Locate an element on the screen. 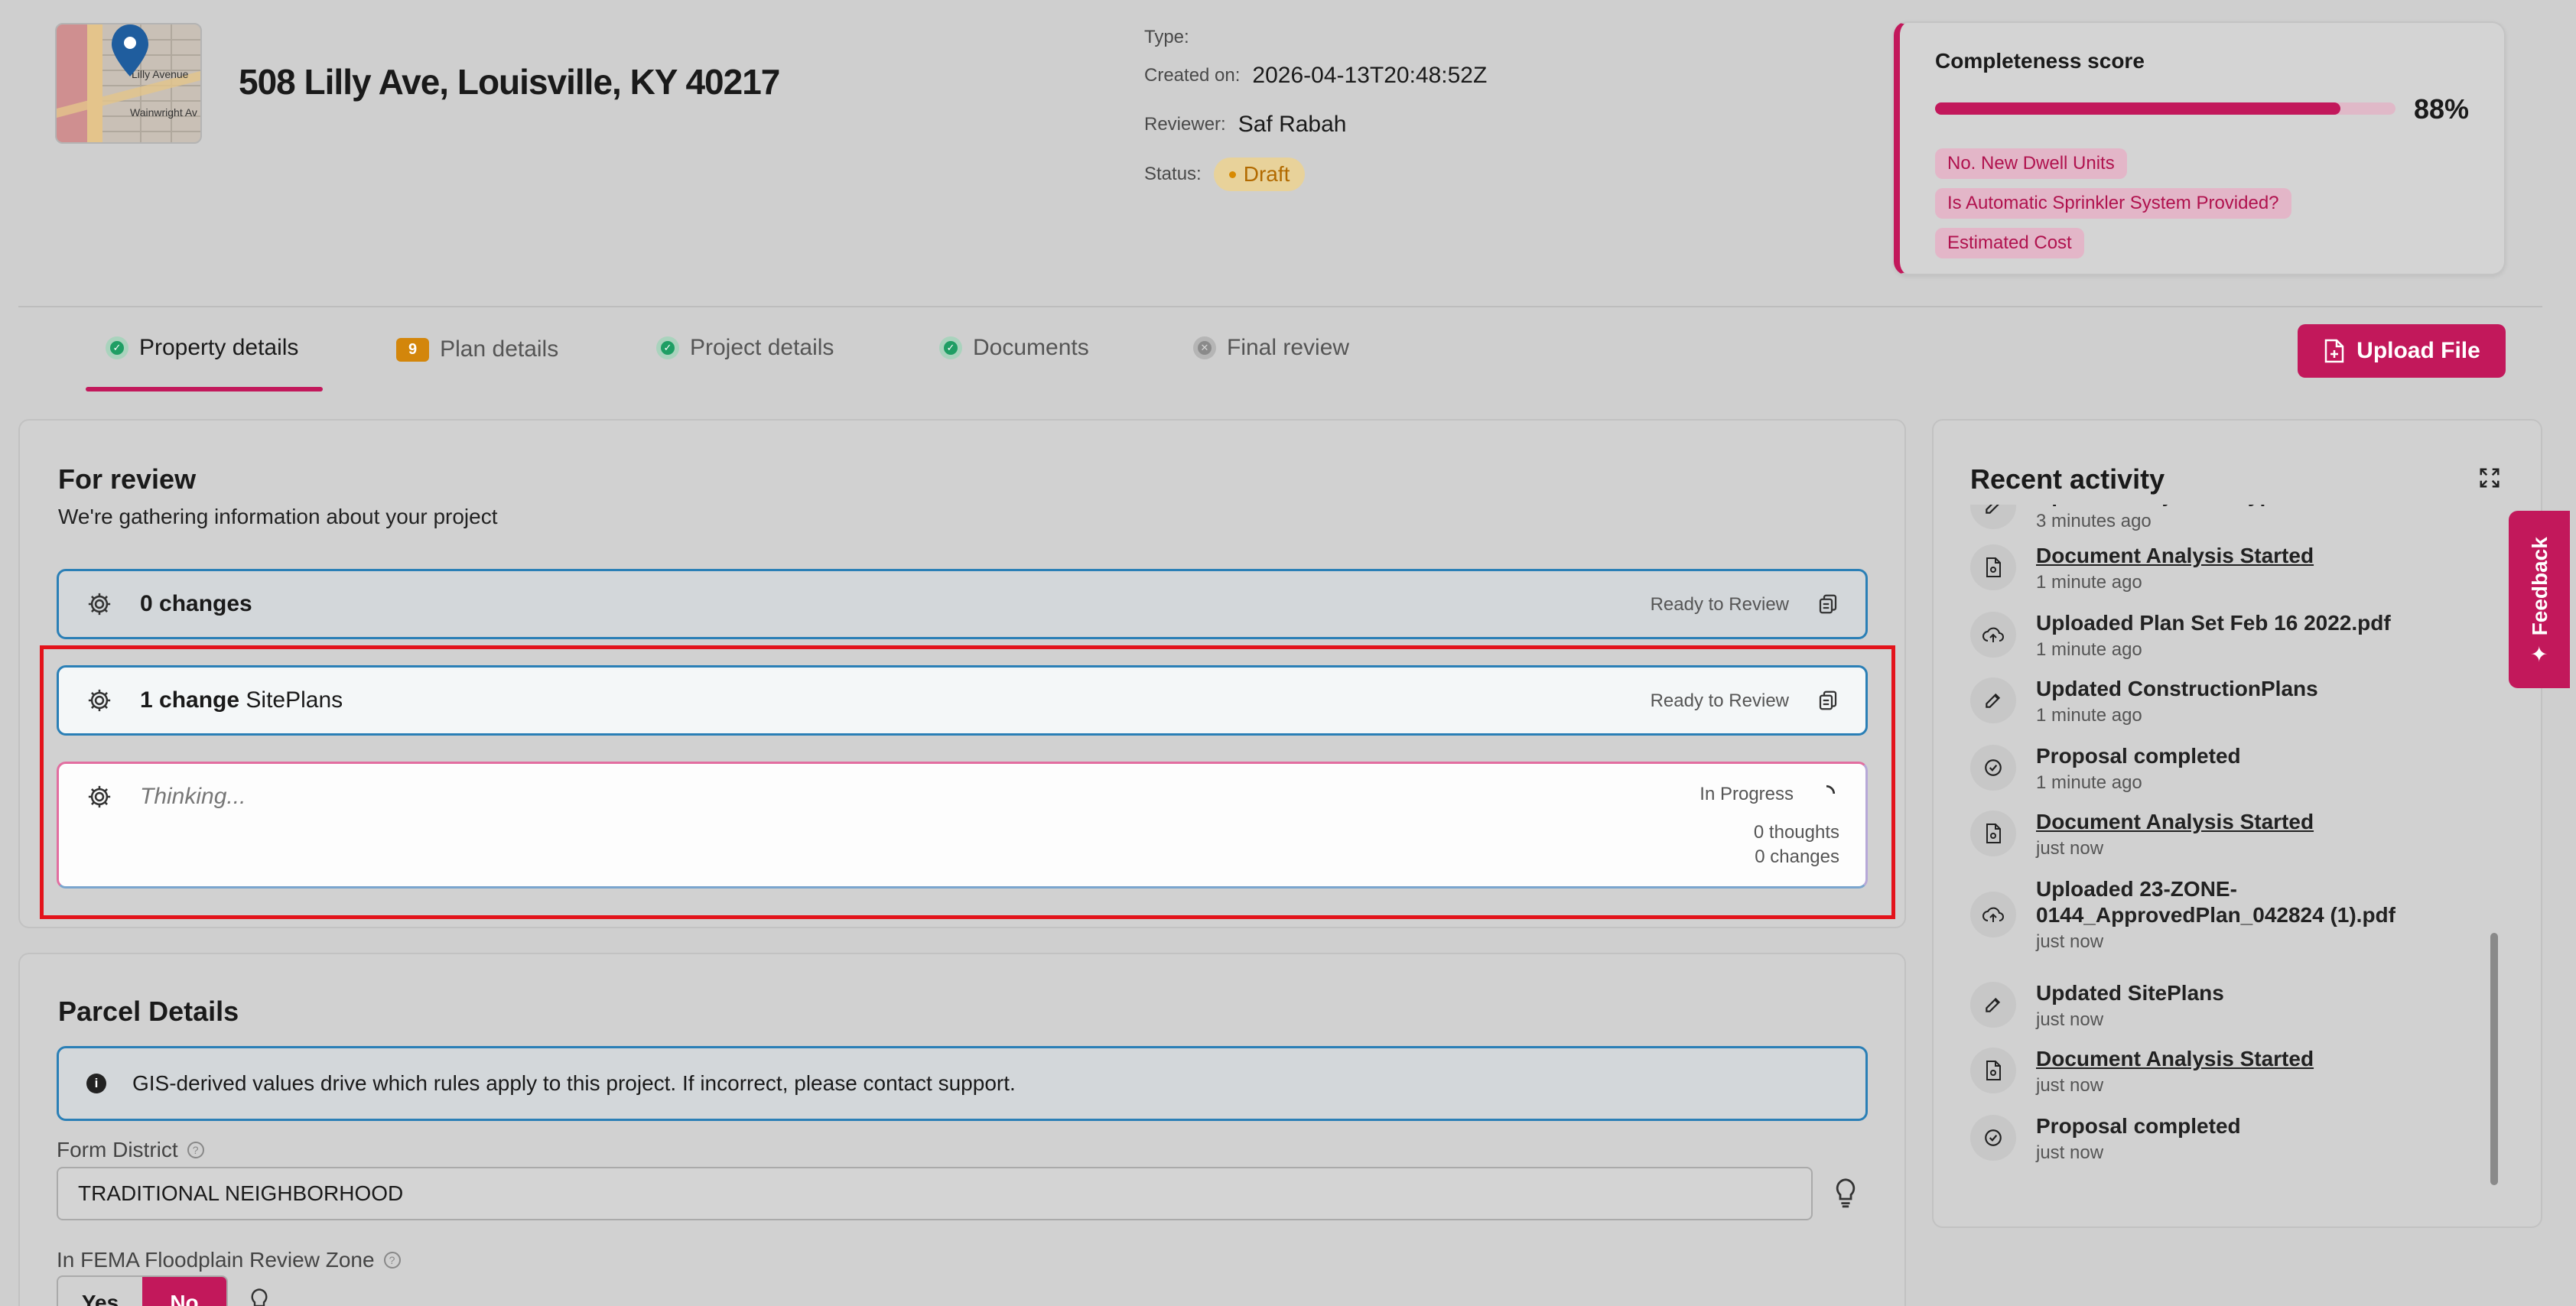 The image size is (2576, 1306). file-plus-icon is located at coordinates (2334, 351).